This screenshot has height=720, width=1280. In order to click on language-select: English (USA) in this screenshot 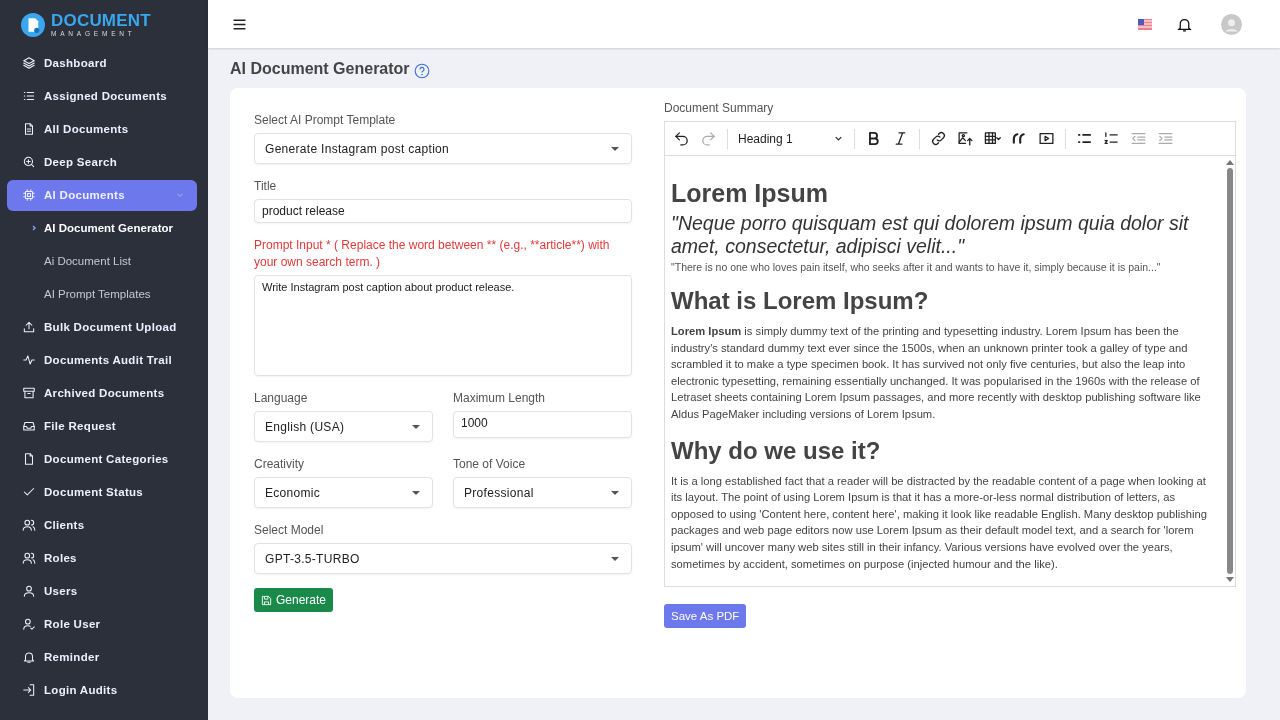, I will do `click(343, 426)`.